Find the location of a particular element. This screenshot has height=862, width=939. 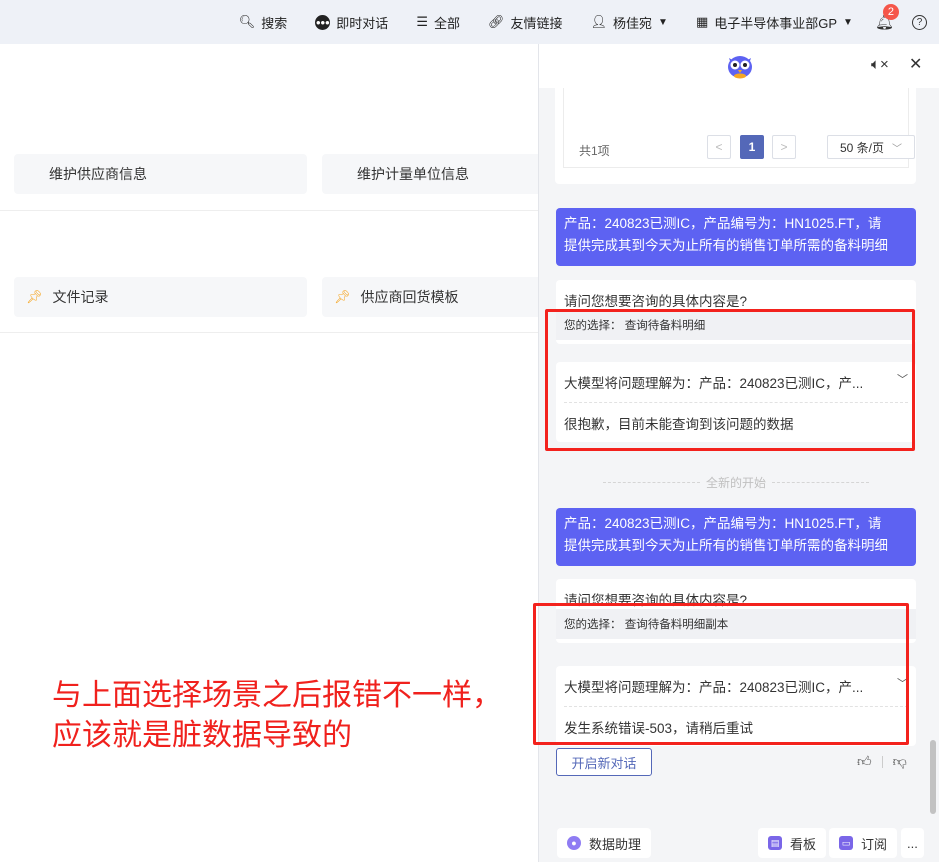

org-name: 电子半导体事业部GP is located at coordinates (776, 23).